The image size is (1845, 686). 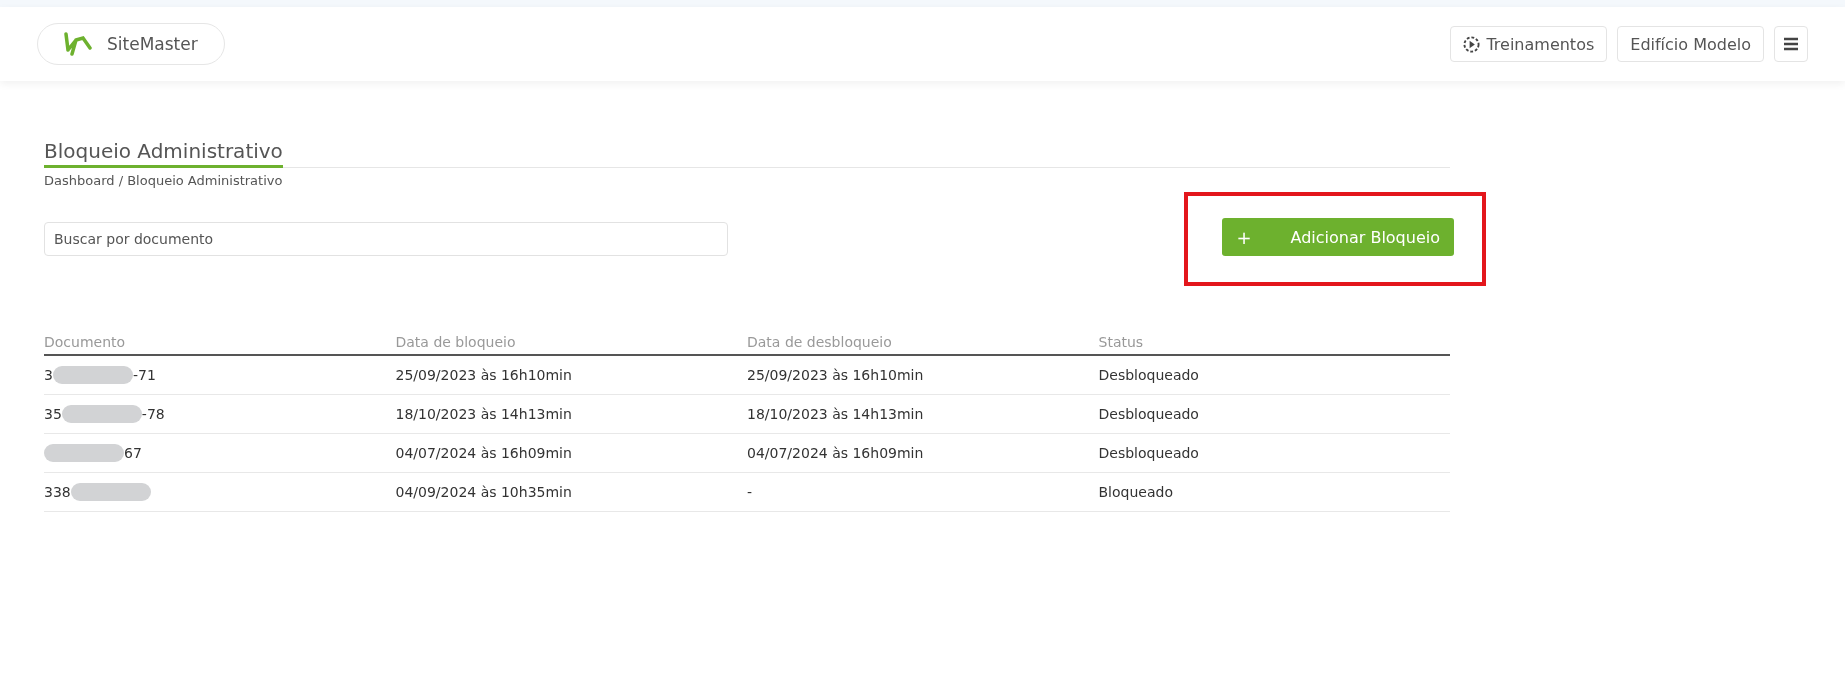 I want to click on building-button: Edifício Modelo, so click(x=1690, y=44).